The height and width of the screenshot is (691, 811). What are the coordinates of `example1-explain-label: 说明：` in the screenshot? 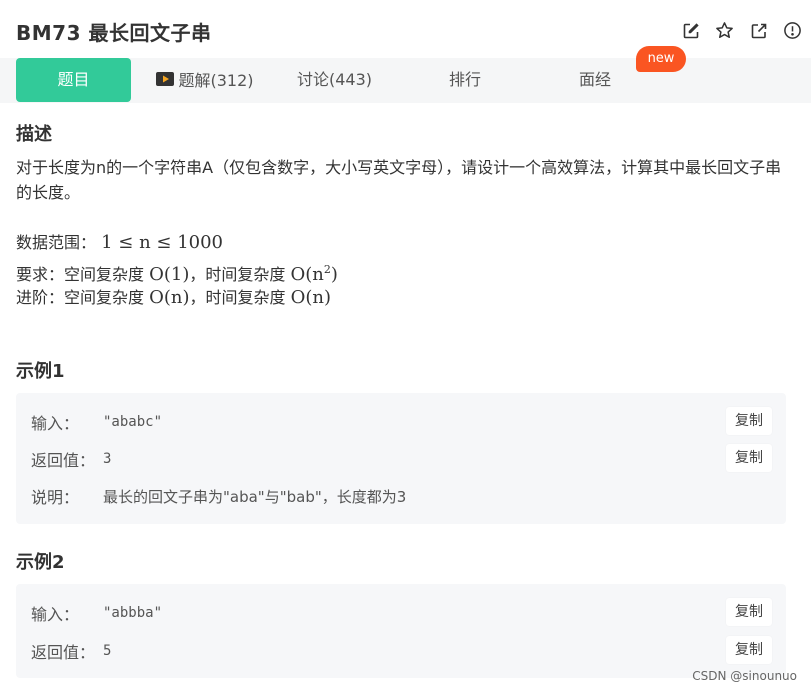 It's located at (55, 497).